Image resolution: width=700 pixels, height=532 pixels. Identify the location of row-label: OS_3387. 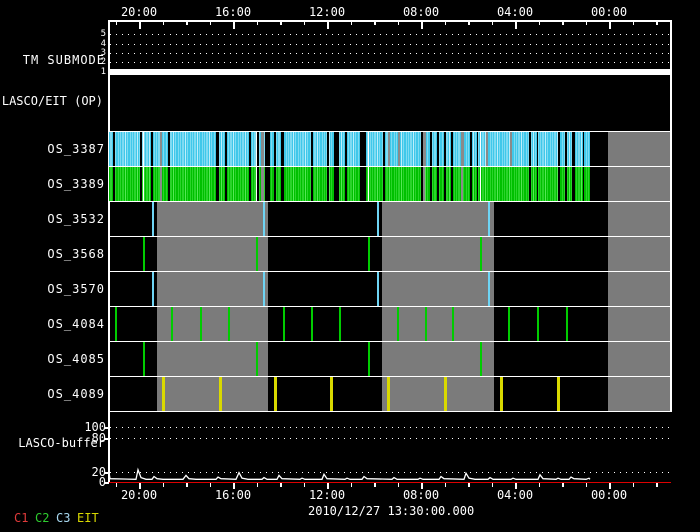
(76, 149).